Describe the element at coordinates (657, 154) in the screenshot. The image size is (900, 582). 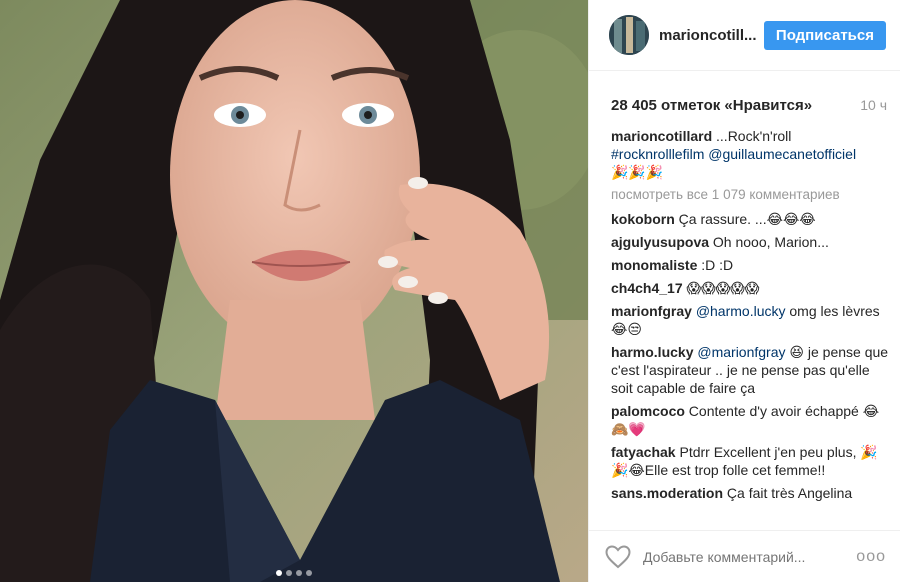
I see `caption-hashtag: #rocknrolllefilm` at that location.